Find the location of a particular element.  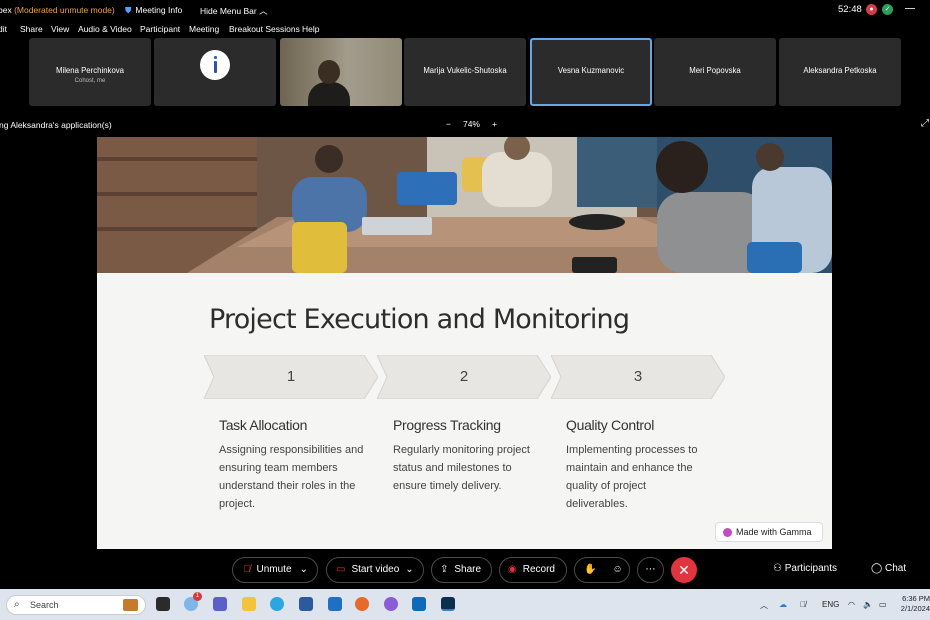

briefcase-icon is located at coordinates (130, 605).